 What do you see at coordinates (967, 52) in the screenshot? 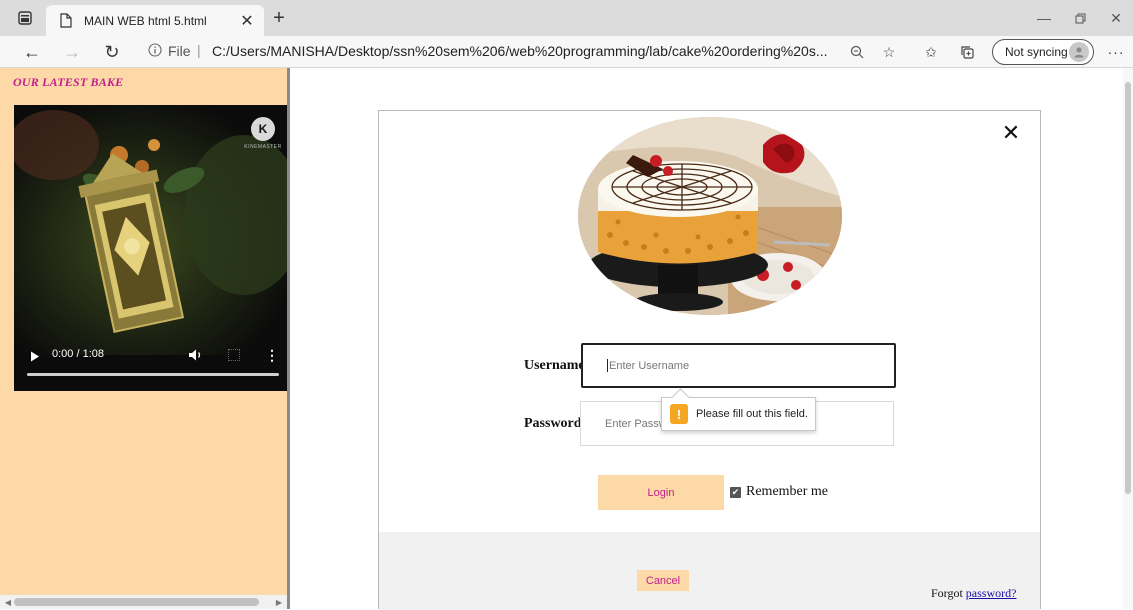
I see `collections-icon` at bounding box center [967, 52].